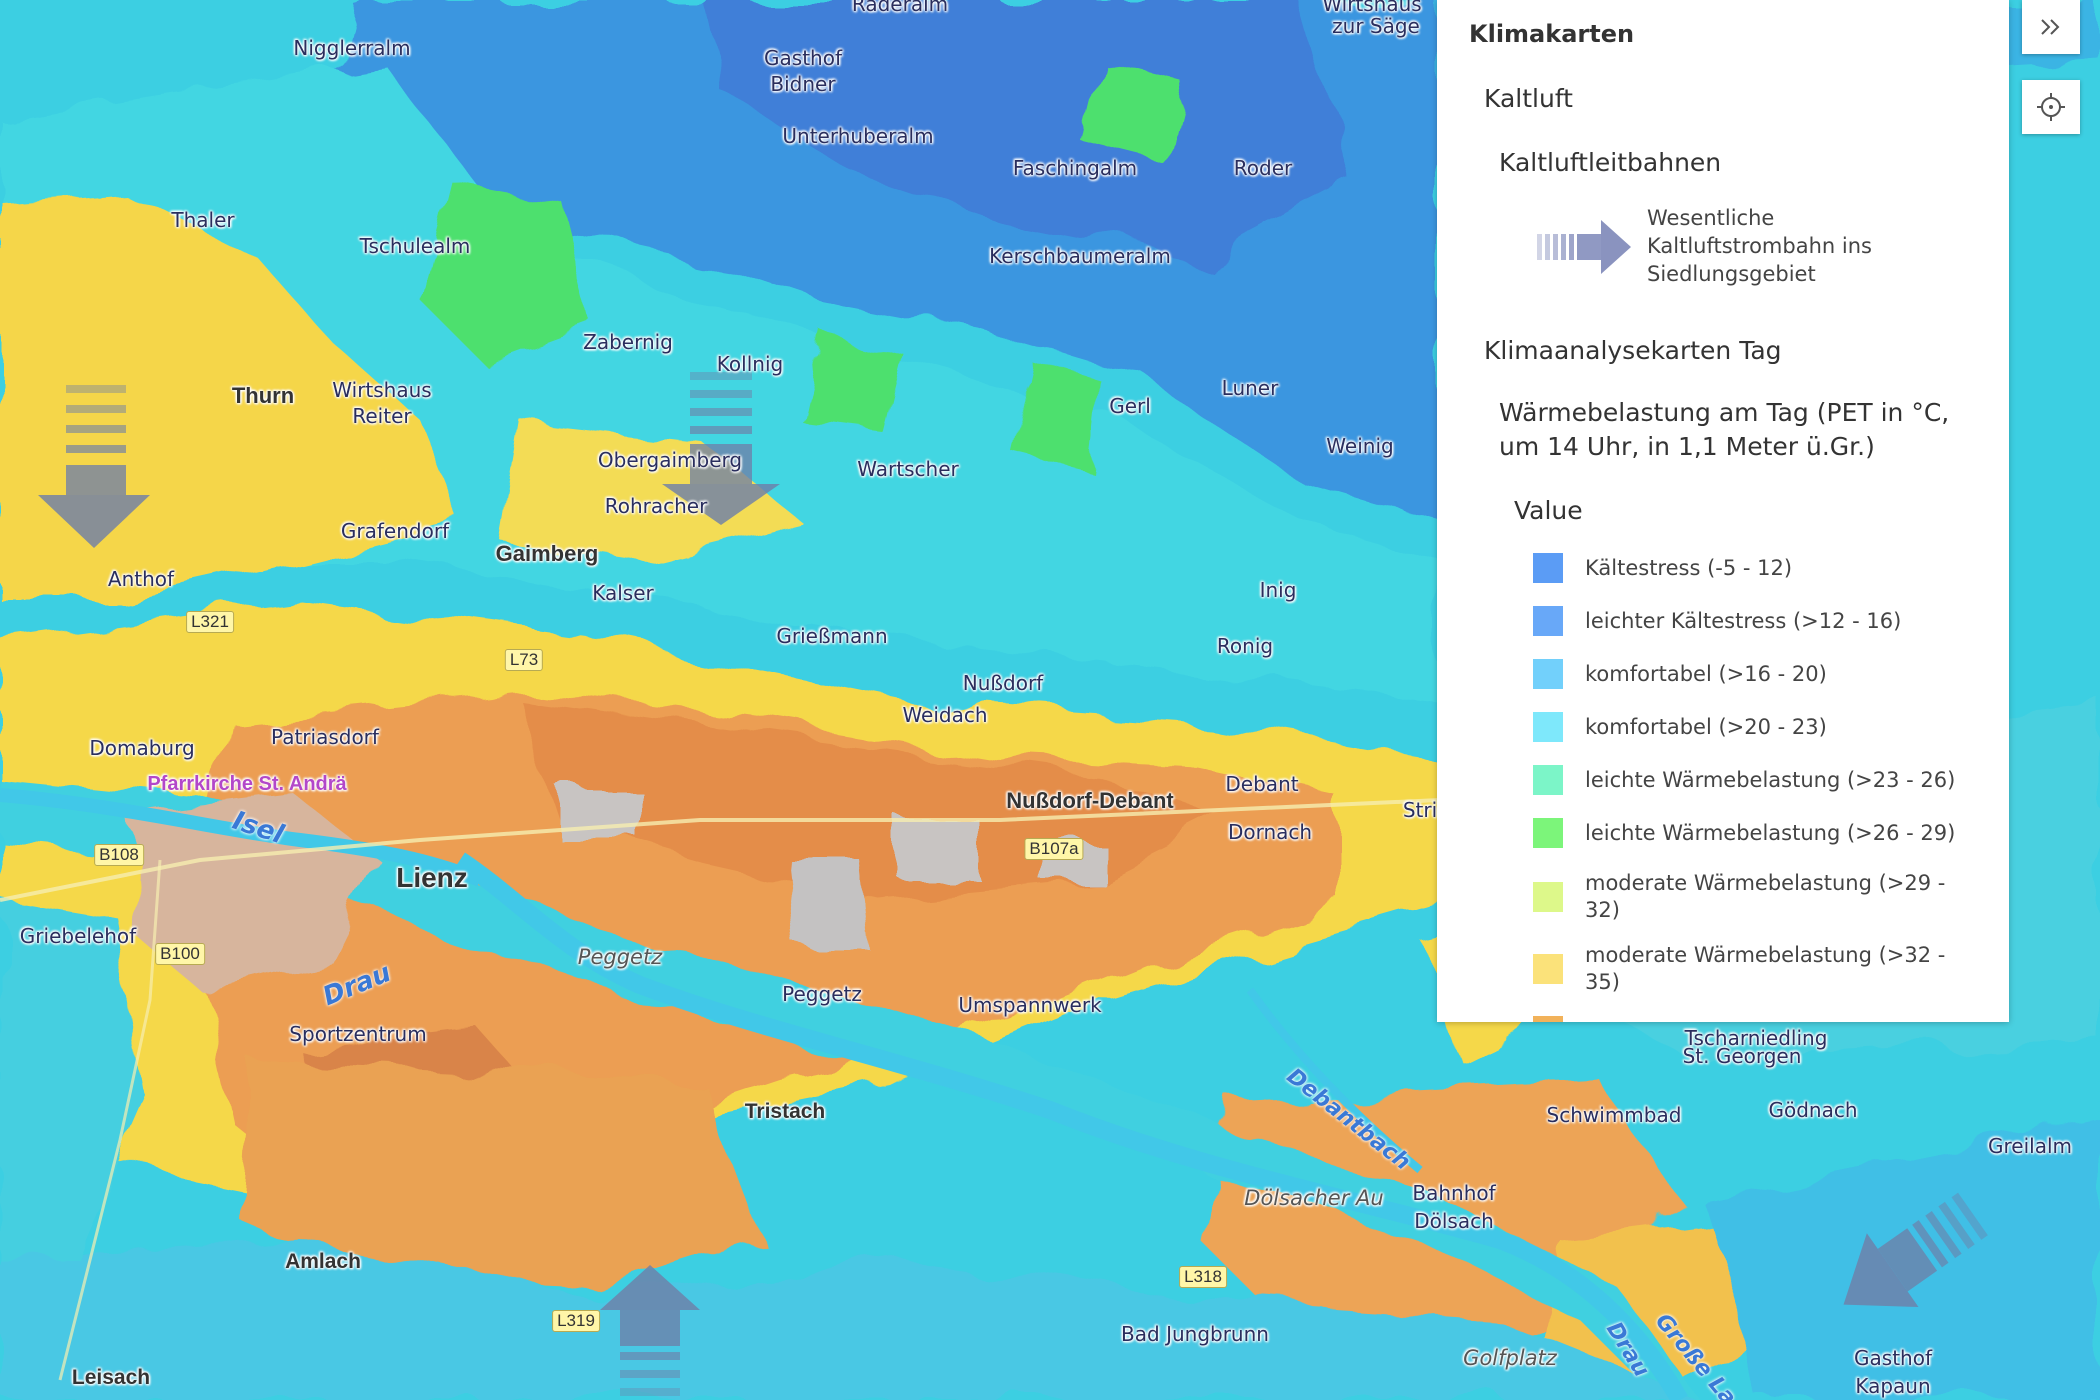 This screenshot has height=1400, width=2100. I want to click on town-label: Nußdorf-Debant, so click(1090, 800).